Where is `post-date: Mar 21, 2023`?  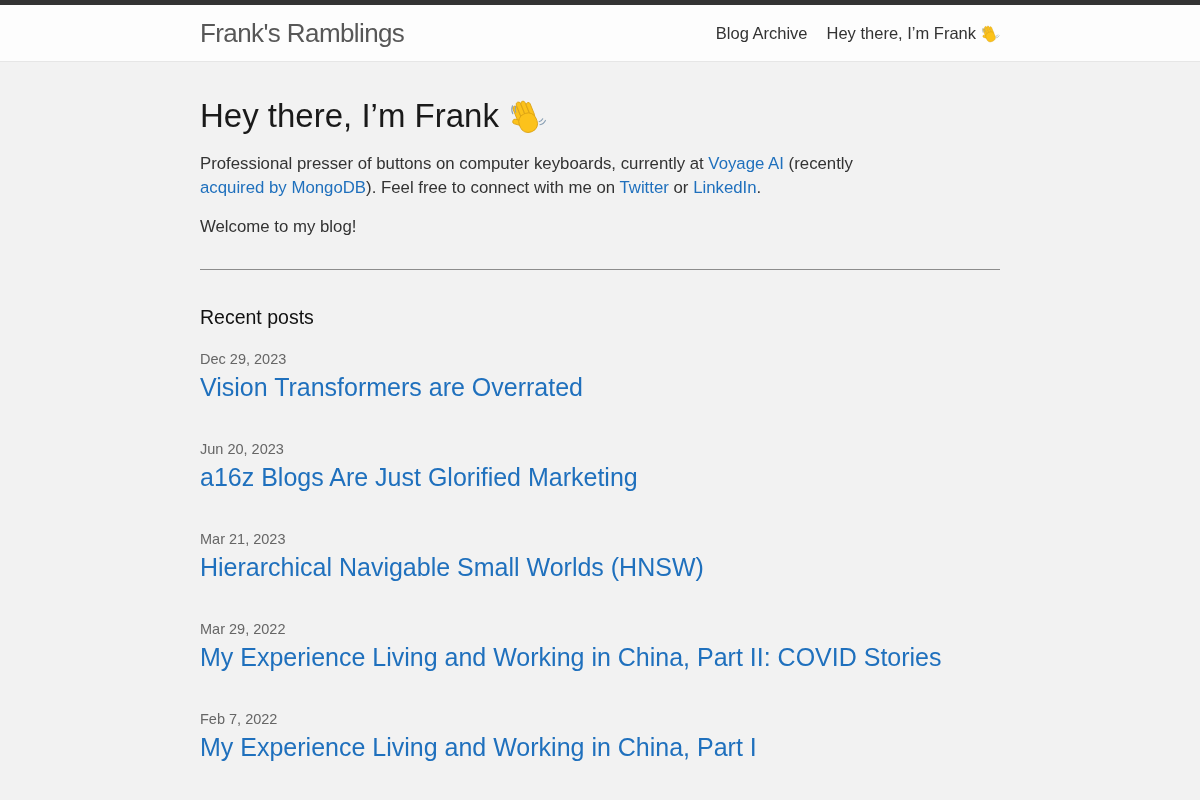
post-date: Mar 21, 2023 is located at coordinates (243, 540).